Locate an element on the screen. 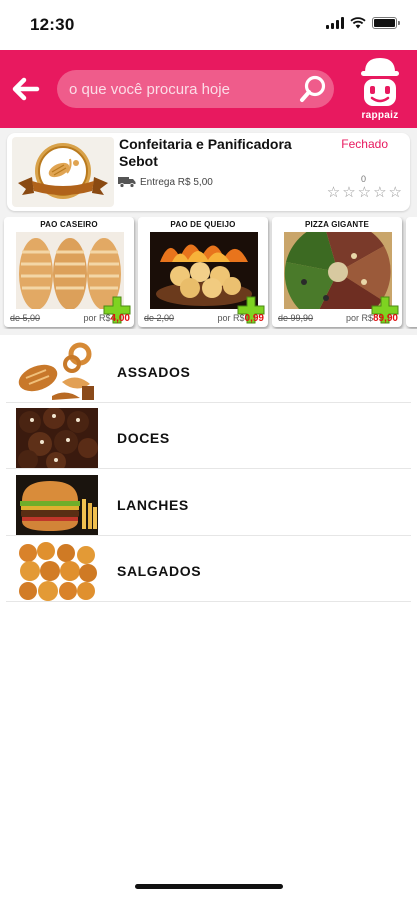 This screenshot has height=900, width=417. price: 89,90 is located at coordinates (385, 318).